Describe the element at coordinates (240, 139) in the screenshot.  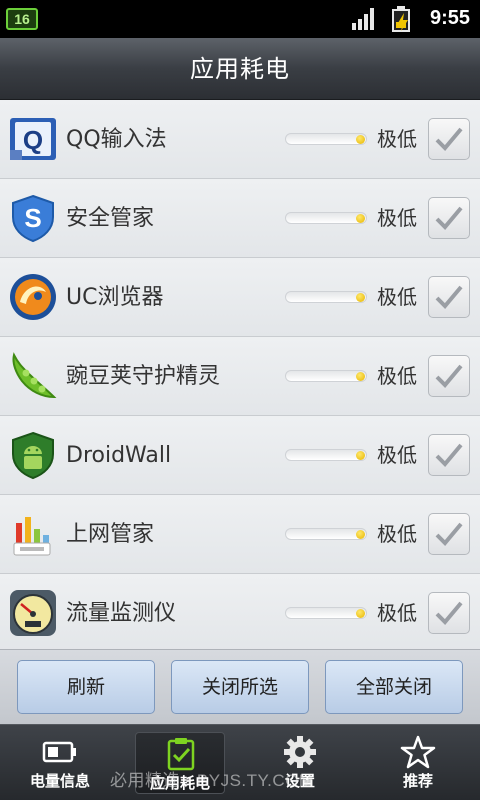
I see `list-item: Q QQ输入法 极低` at that location.